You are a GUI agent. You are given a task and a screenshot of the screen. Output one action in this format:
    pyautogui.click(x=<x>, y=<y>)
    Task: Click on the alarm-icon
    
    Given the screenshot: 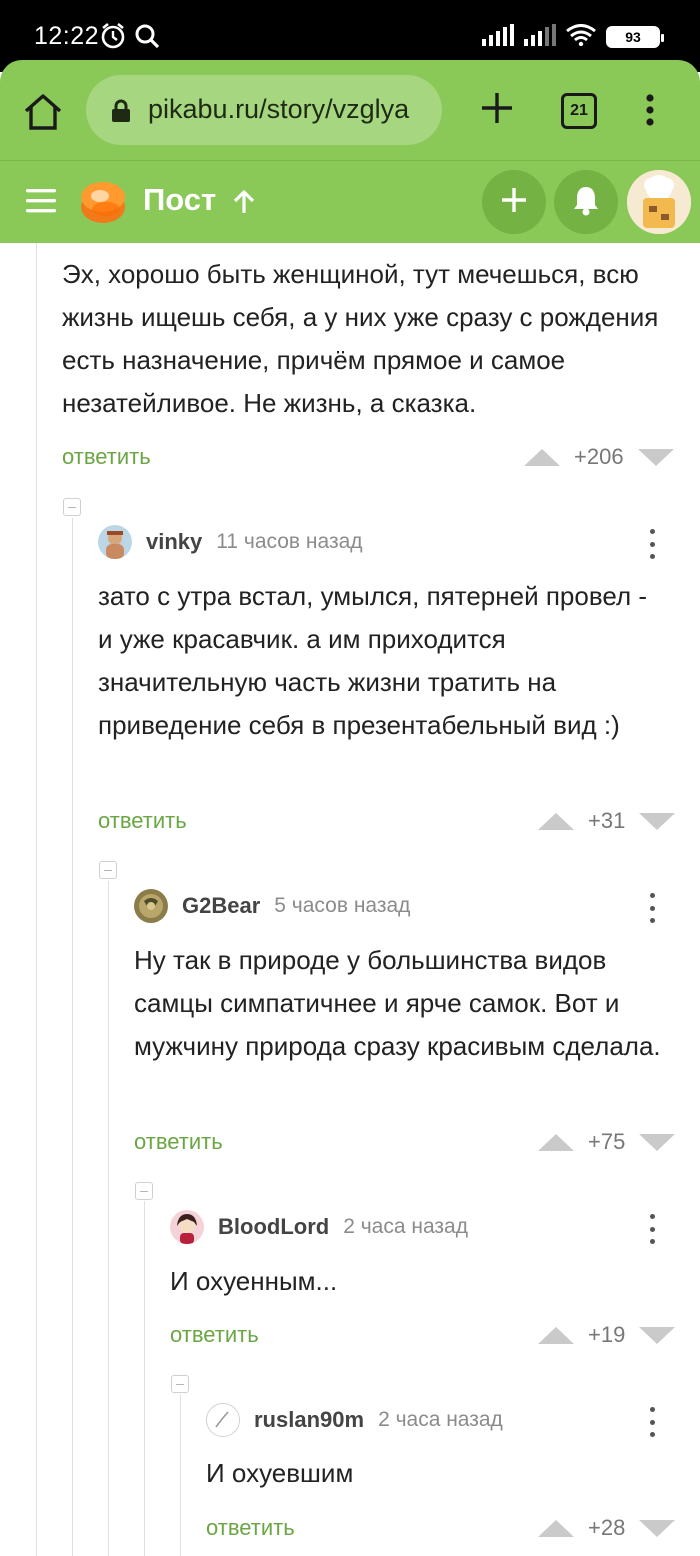 What is the action you would take?
    pyautogui.click(x=113, y=38)
    